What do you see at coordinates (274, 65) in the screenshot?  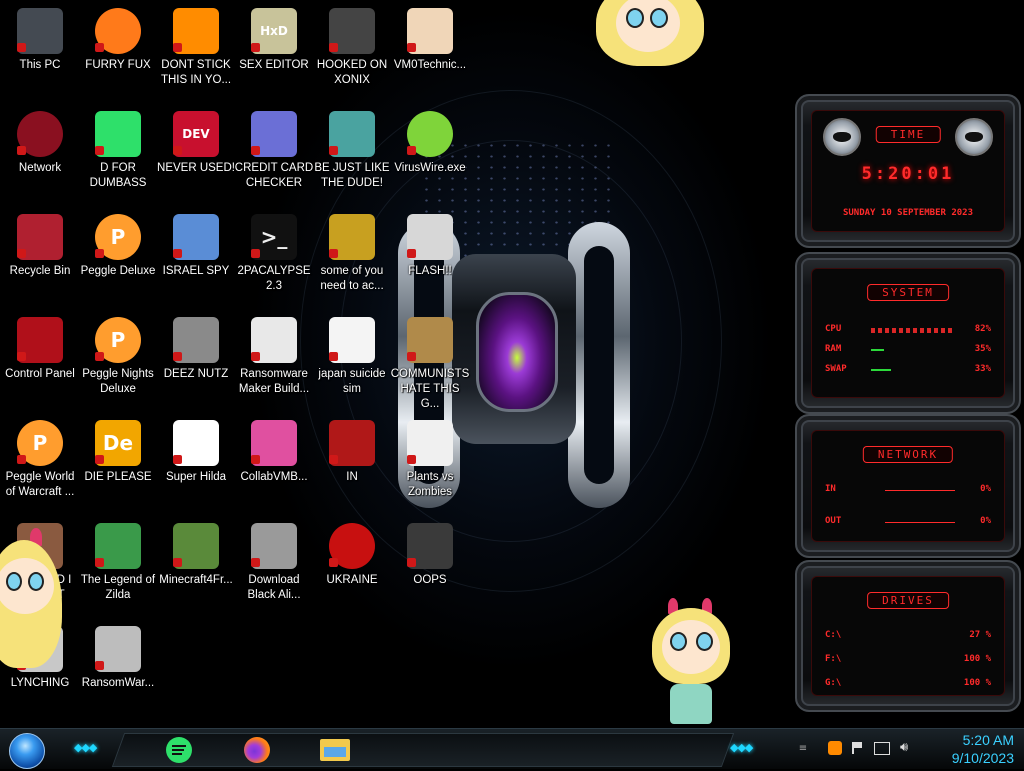 I see `desktop-icon-label: SEX EDITOR` at bounding box center [274, 65].